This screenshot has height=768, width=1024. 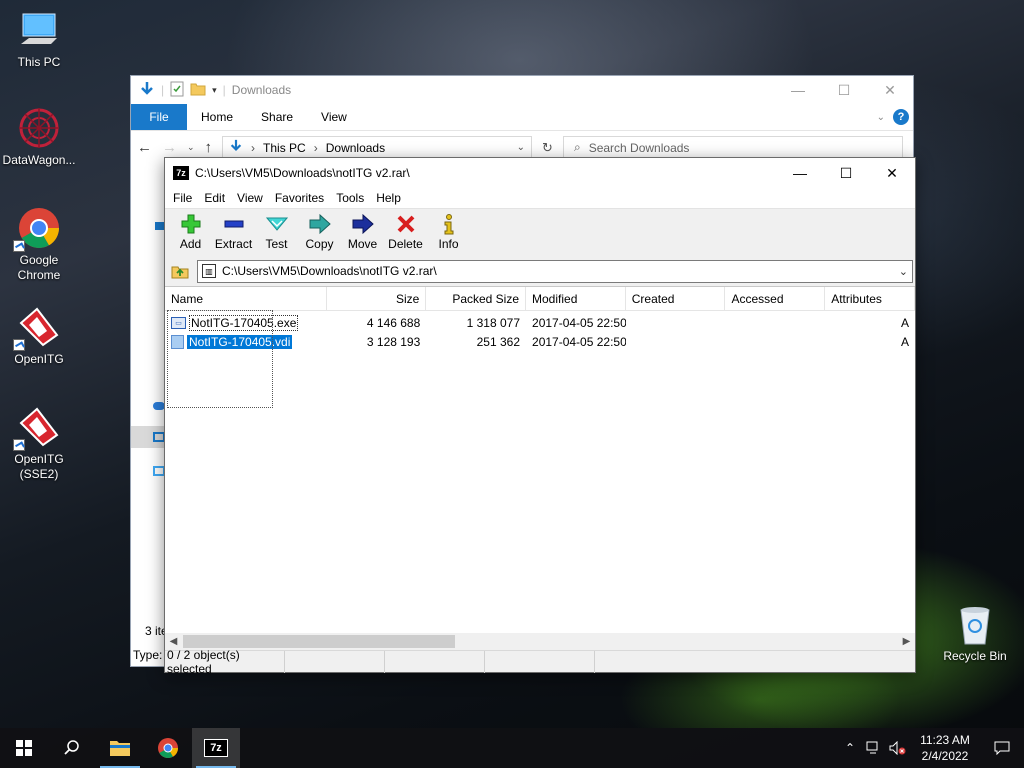 I want to click on delete-button: Delete, so click(x=405, y=232).